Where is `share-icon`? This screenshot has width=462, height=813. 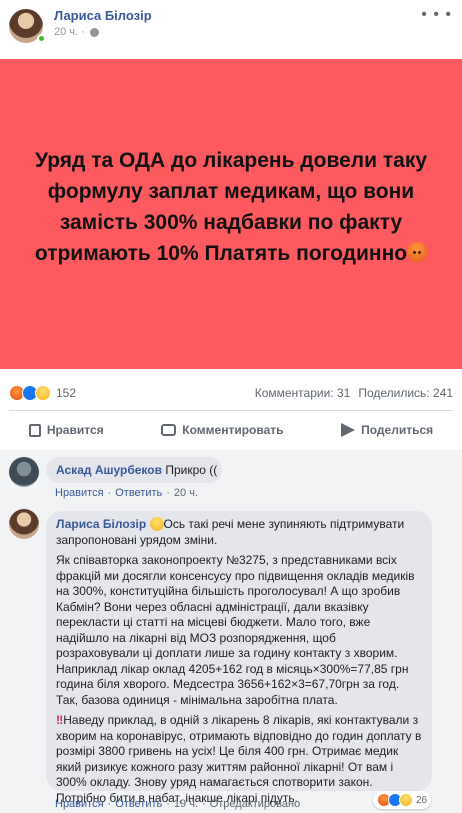
share-icon is located at coordinates (348, 430).